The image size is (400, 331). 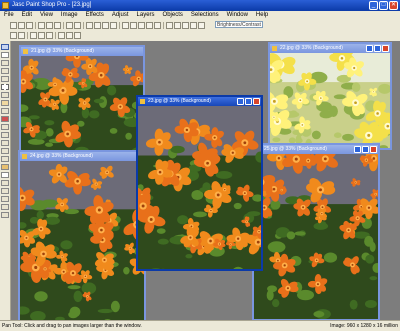 I want to click on materials-icon, so click(x=201, y=25).